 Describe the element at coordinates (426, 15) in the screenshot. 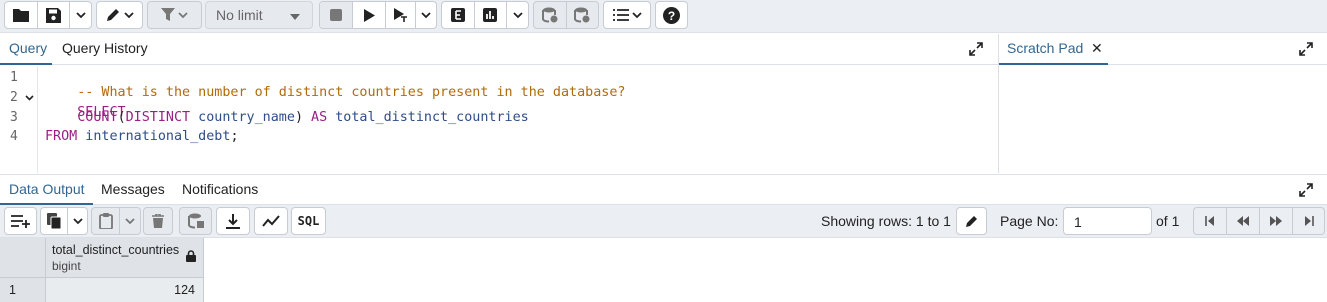

I see `execute-options-dropdown` at that location.